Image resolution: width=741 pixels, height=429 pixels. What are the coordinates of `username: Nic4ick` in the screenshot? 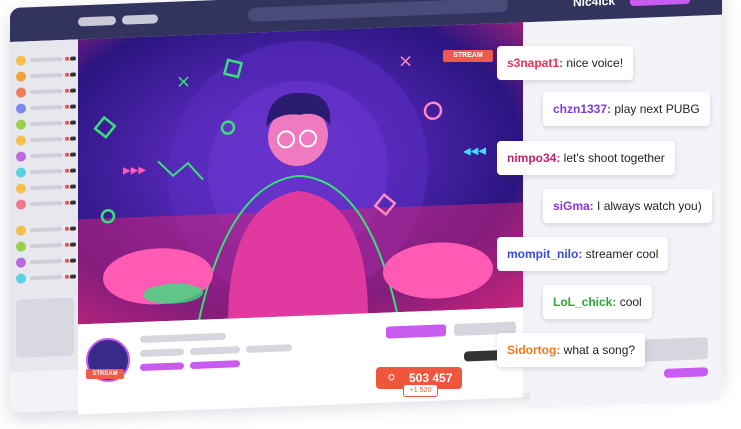 It's located at (594, 4).